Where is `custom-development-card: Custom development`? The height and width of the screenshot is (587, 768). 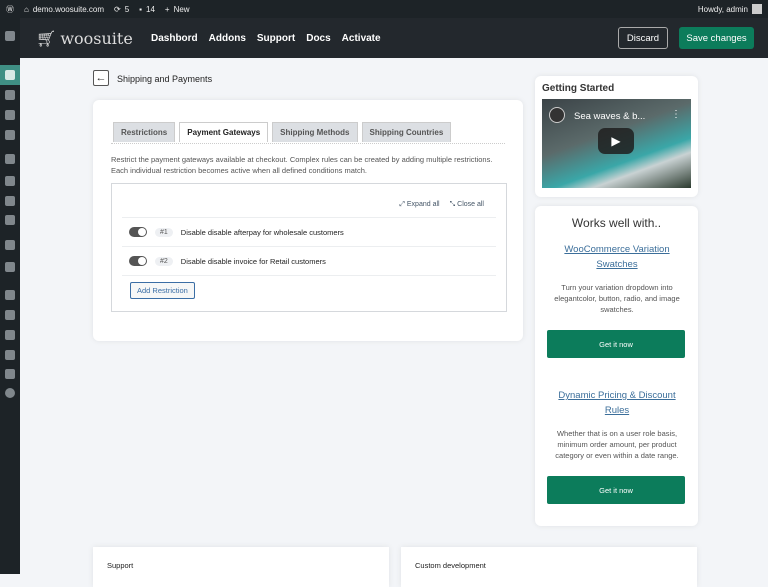
custom-development-card: Custom development is located at coordinates (549, 567).